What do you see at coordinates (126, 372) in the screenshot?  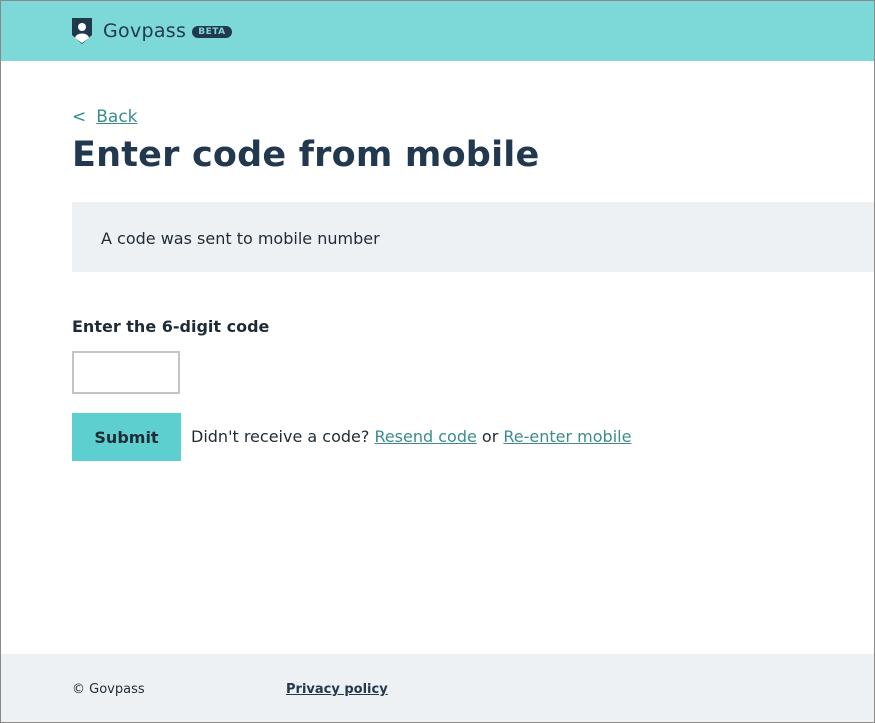 I see `code-input` at bounding box center [126, 372].